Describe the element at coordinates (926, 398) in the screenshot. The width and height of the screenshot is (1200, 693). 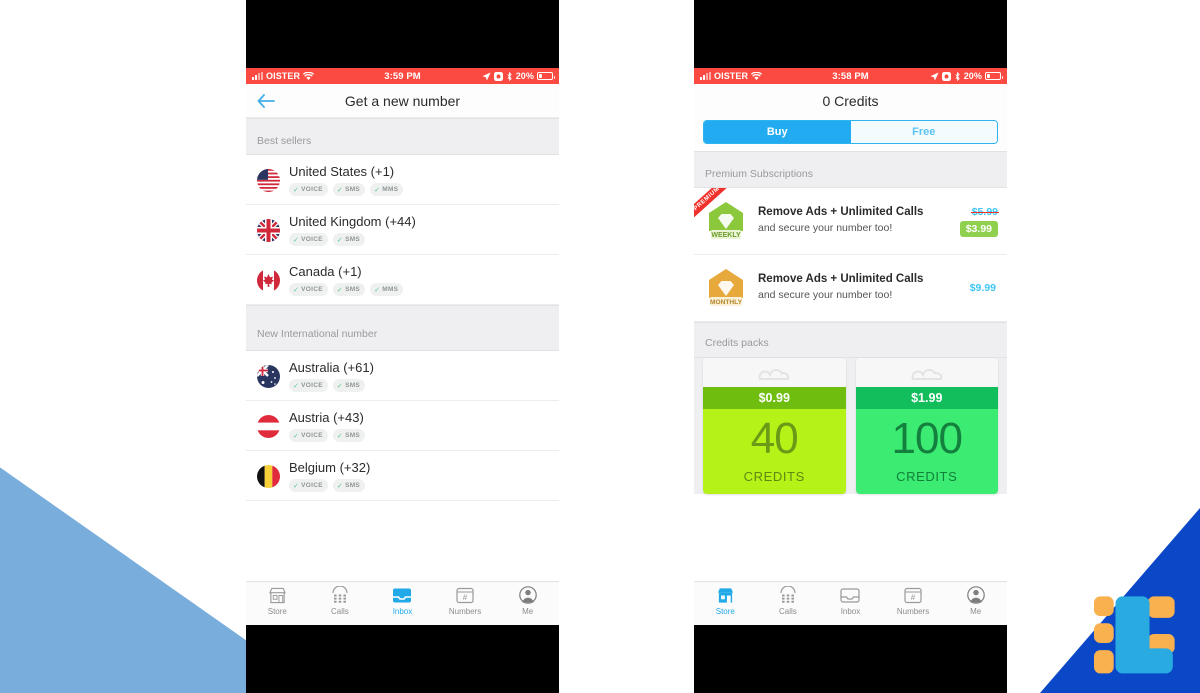
I see `pack-price: $1.99` at that location.